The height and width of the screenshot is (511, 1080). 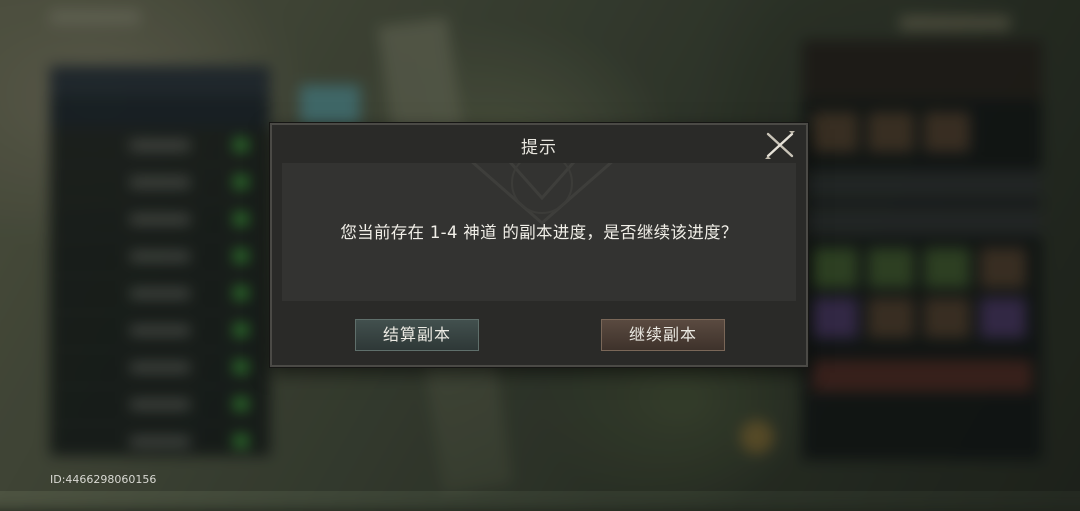 What do you see at coordinates (103, 479) in the screenshot?
I see `player-id: ID:4466298060156` at bounding box center [103, 479].